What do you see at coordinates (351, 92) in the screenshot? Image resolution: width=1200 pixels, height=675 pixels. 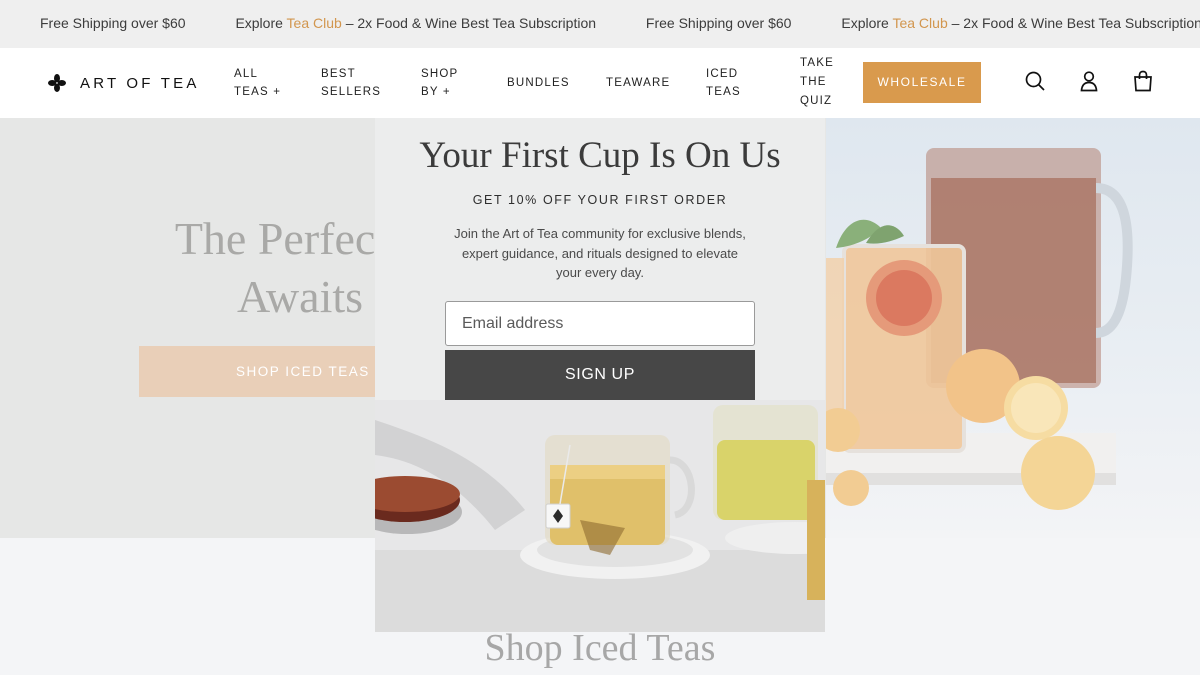 I see `nav-label-line: SELLERS` at bounding box center [351, 92].